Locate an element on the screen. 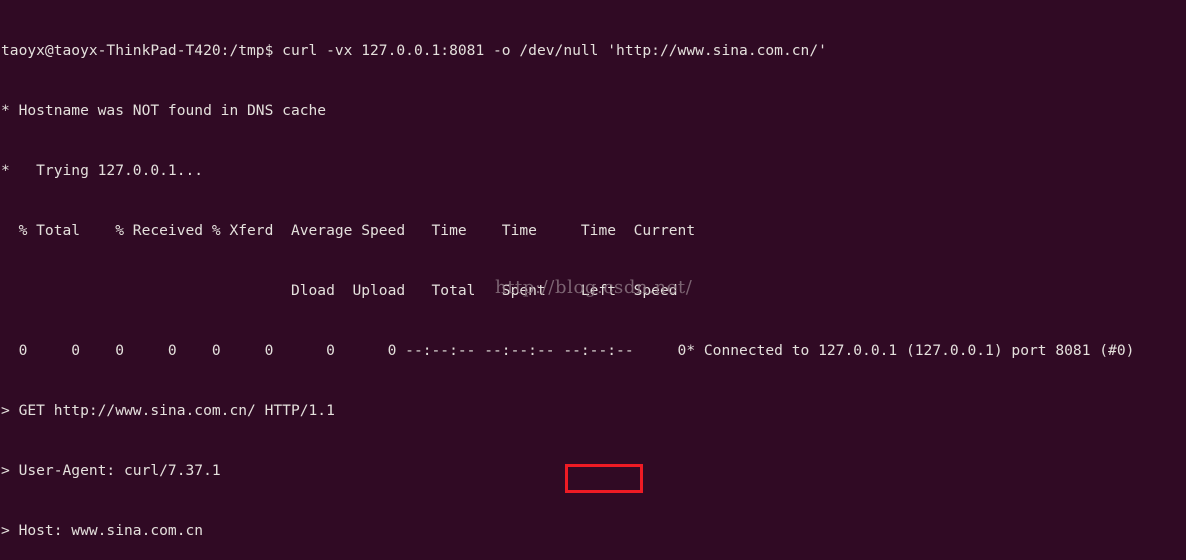 The width and height of the screenshot is (1186, 560). terminal-line-request: > Host: www.sina.com.cn is located at coordinates (102, 530).